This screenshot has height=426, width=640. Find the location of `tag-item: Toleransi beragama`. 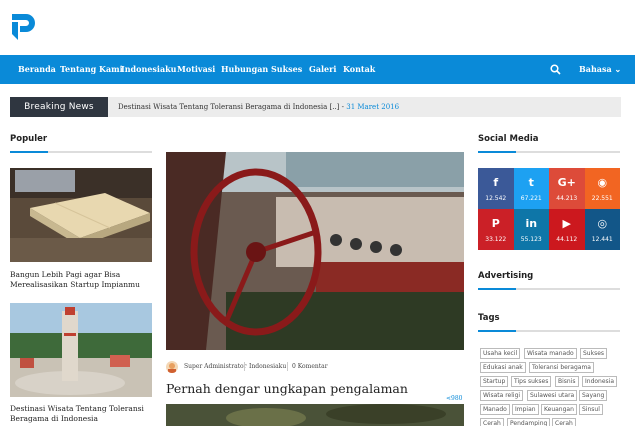

tag-item: Toleransi beragama is located at coordinates (561, 367).